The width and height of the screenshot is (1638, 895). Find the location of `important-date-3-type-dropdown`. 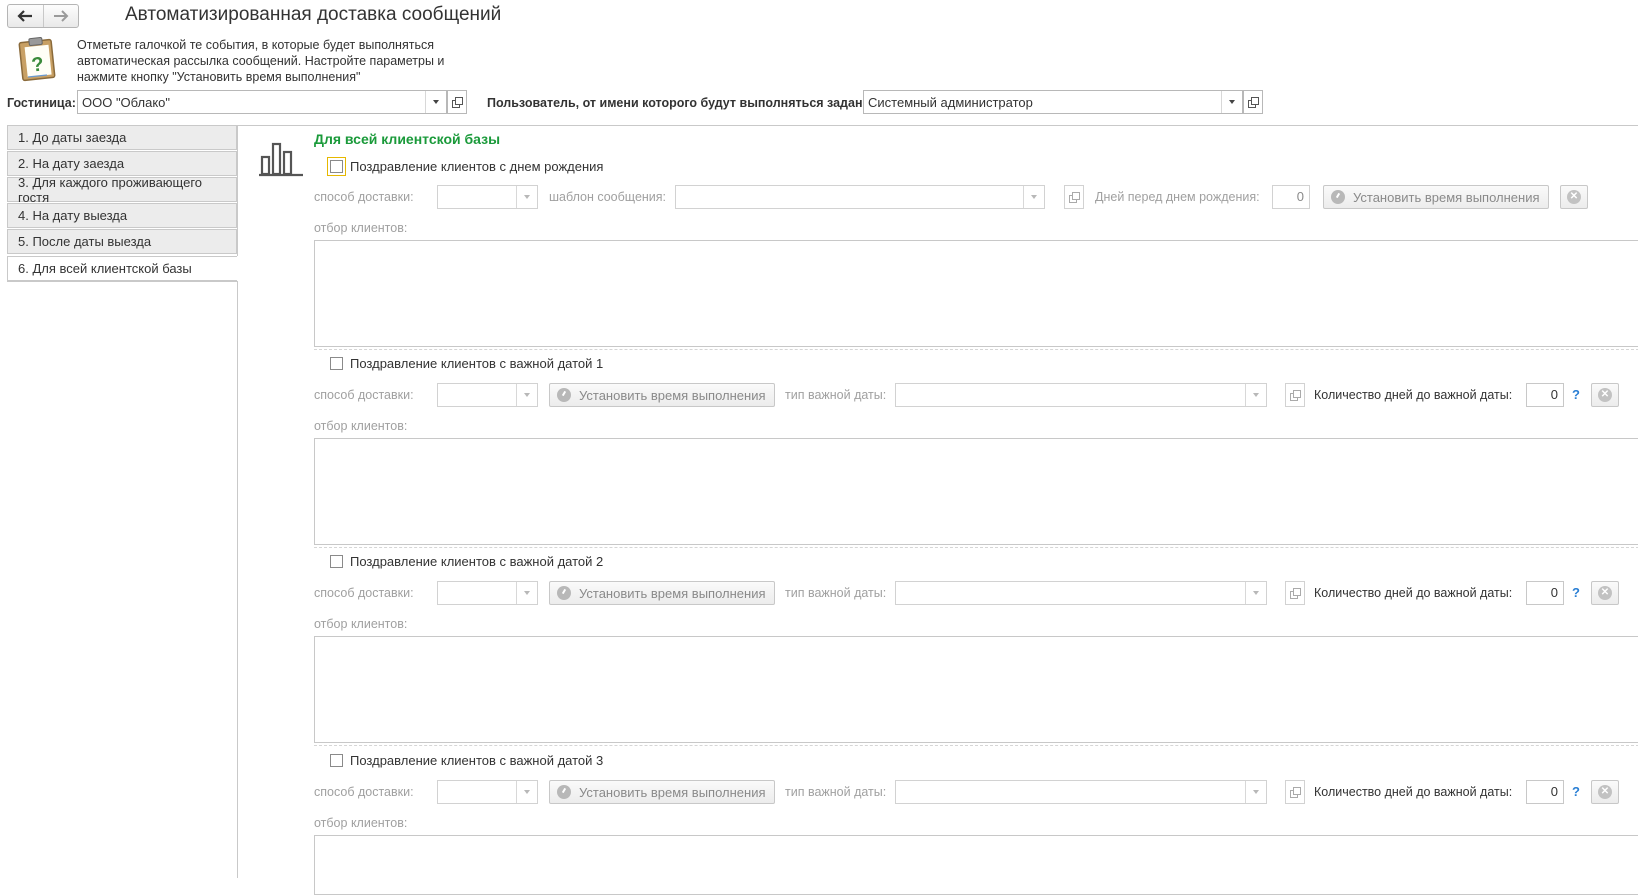

important-date-3-type-dropdown is located at coordinates (1255, 792).